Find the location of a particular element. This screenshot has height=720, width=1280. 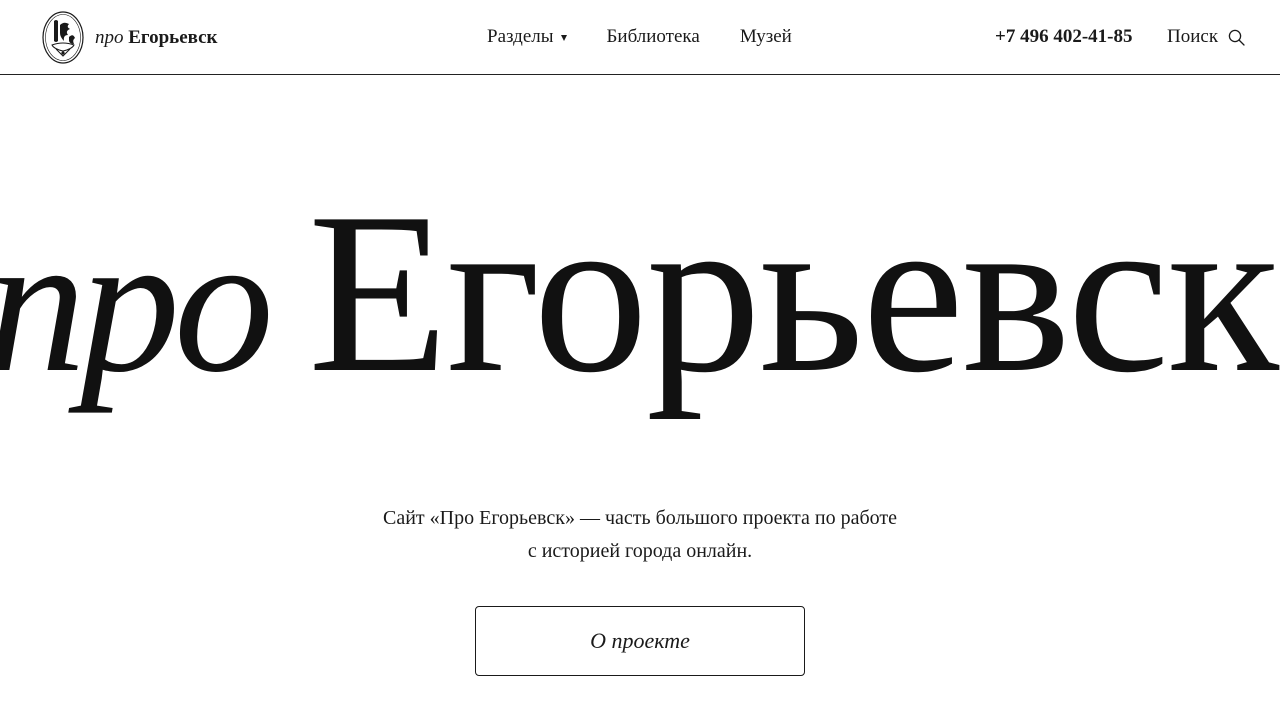

nav-item-label: Музей is located at coordinates (765, 36).